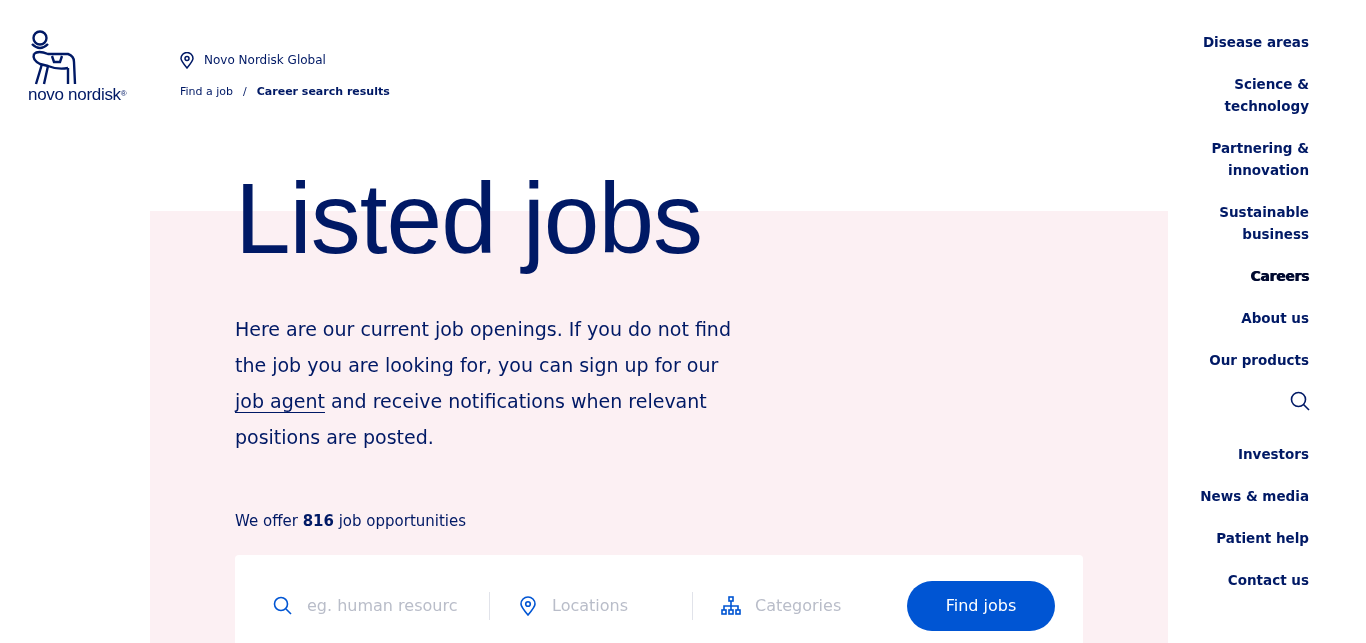 Image resolution: width=1366 pixels, height=643 pixels. Describe the element at coordinates (818, 605) in the screenshot. I see `input-field: Categories` at that location.